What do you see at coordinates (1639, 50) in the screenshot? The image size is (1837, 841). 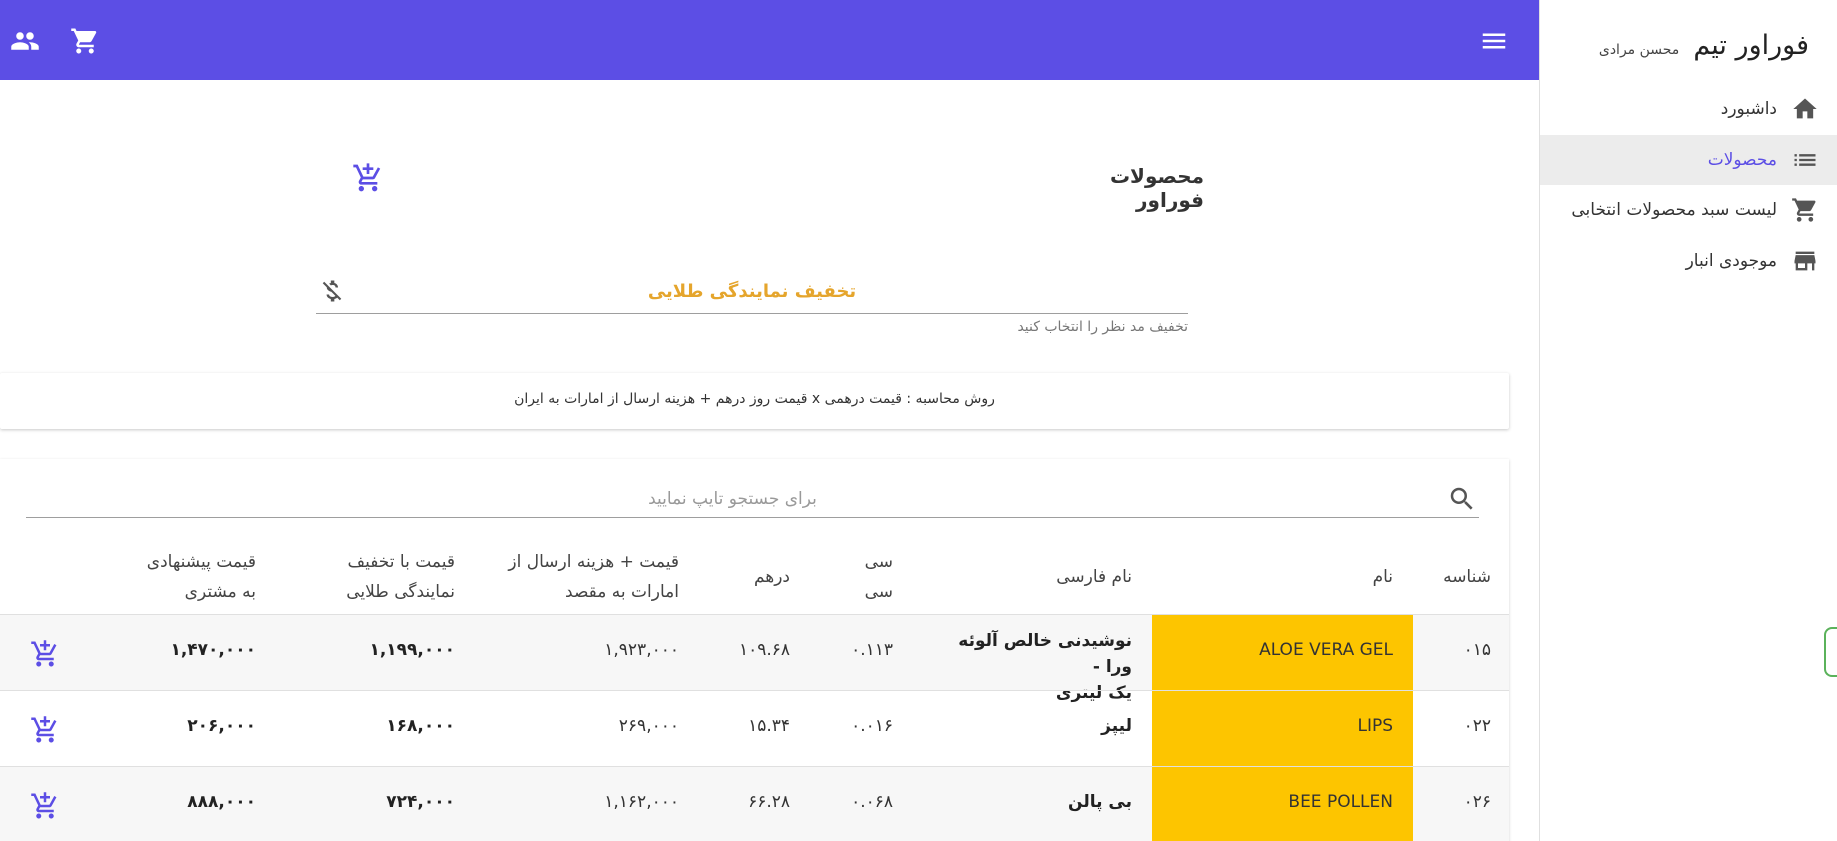 I see `user-name: محسن مرادی` at bounding box center [1639, 50].